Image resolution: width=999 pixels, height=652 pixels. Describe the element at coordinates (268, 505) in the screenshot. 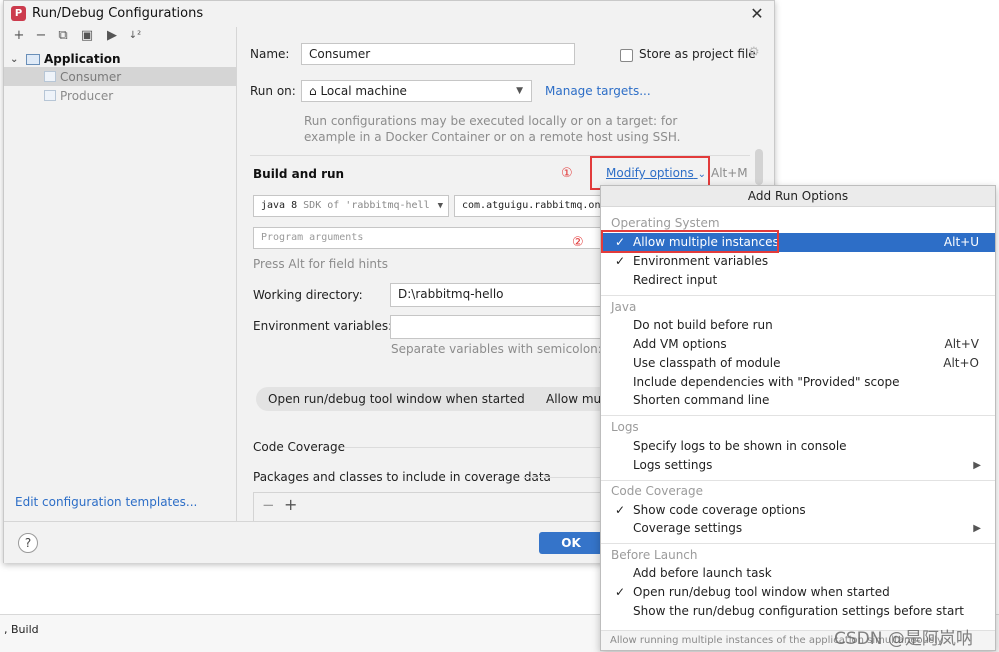

I see `remove-pattern-icon: −` at that location.